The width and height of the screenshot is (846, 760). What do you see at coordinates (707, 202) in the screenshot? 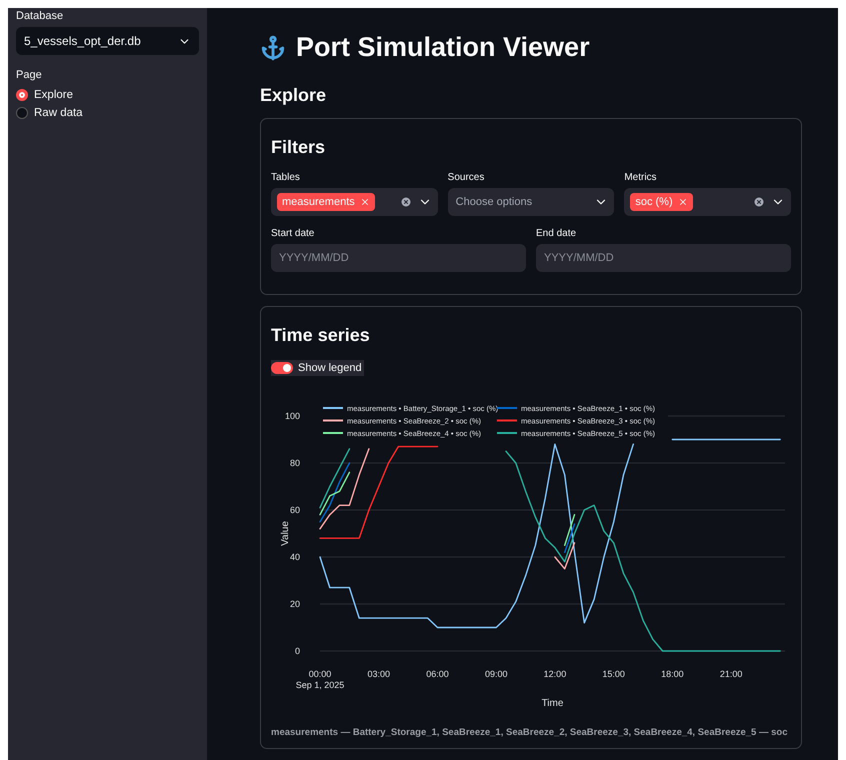
I see `multiselect-field: soc (%)` at bounding box center [707, 202].